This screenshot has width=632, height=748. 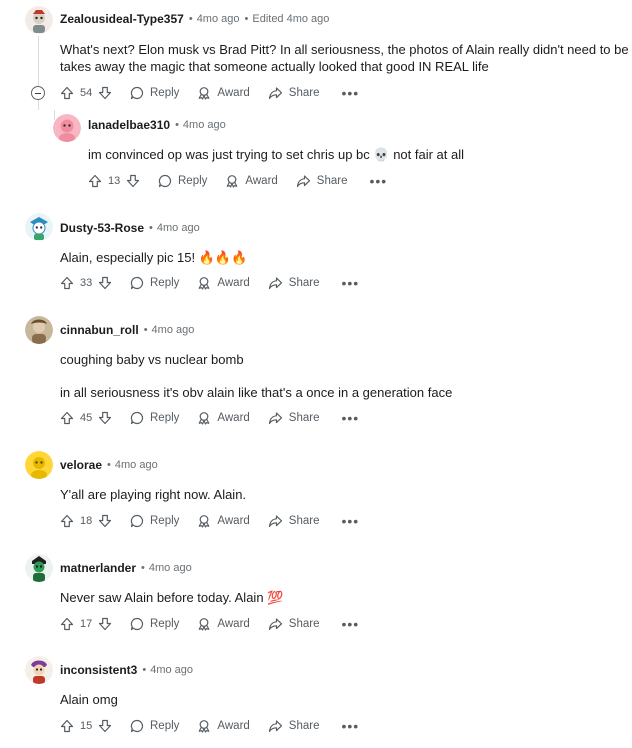 I want to click on vote-score: 18, so click(x=86, y=521).